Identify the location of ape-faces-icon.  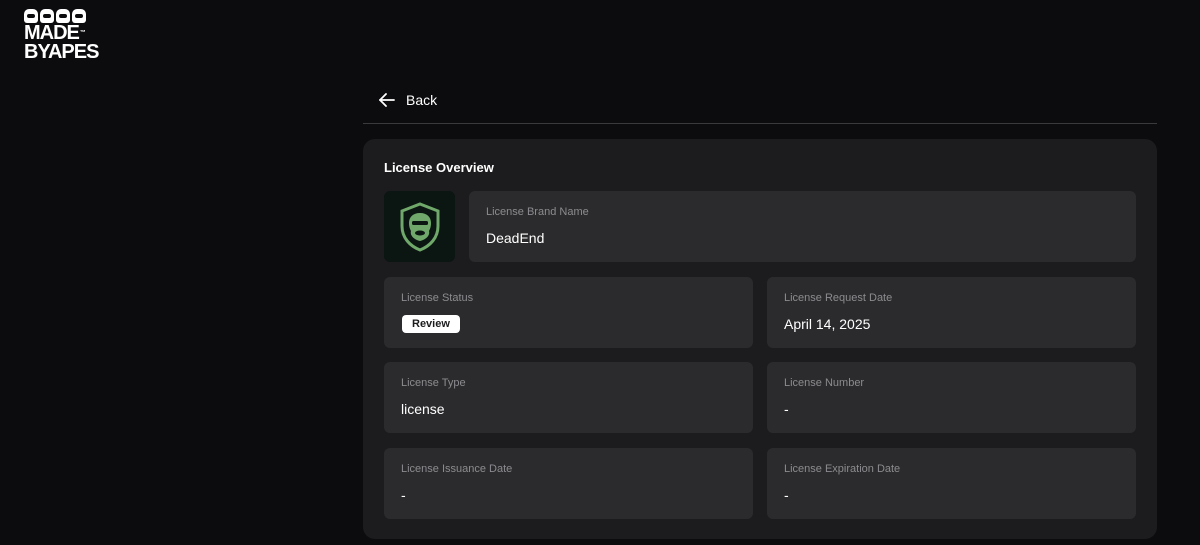
(64, 16).